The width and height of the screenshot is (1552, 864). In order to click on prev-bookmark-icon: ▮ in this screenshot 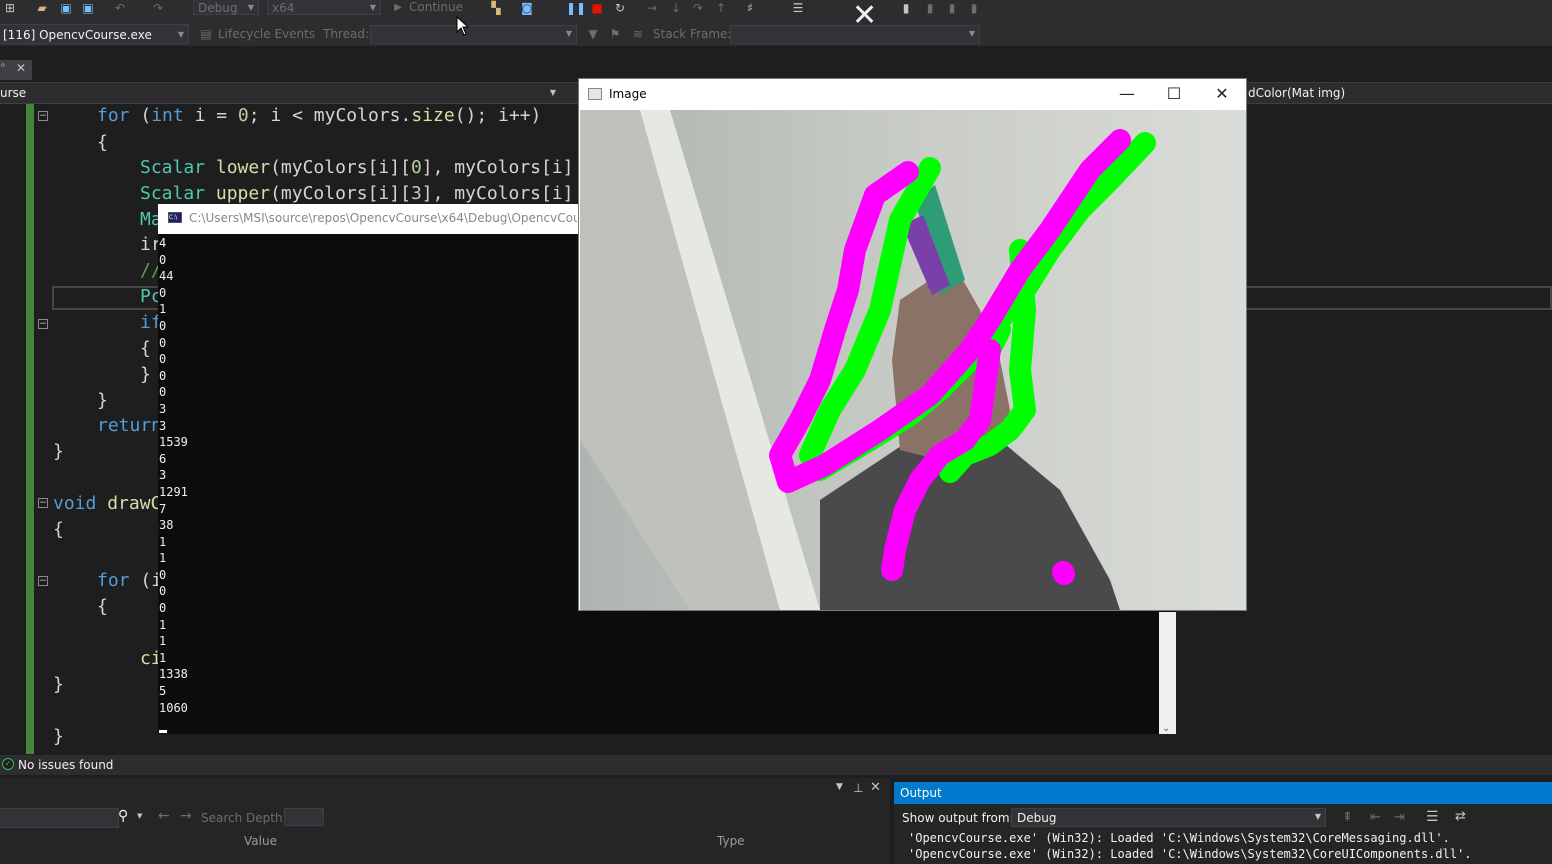, I will do `click(930, 8)`.